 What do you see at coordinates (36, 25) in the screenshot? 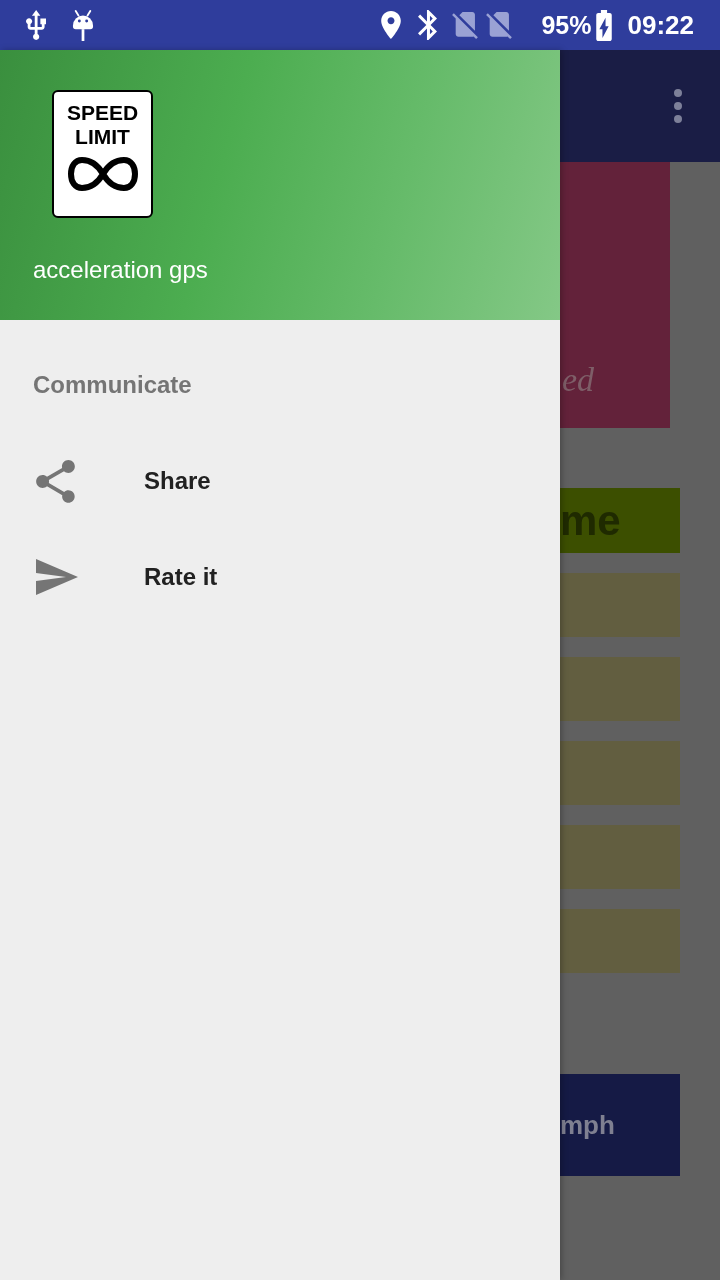
I see `usb-icon` at bounding box center [36, 25].